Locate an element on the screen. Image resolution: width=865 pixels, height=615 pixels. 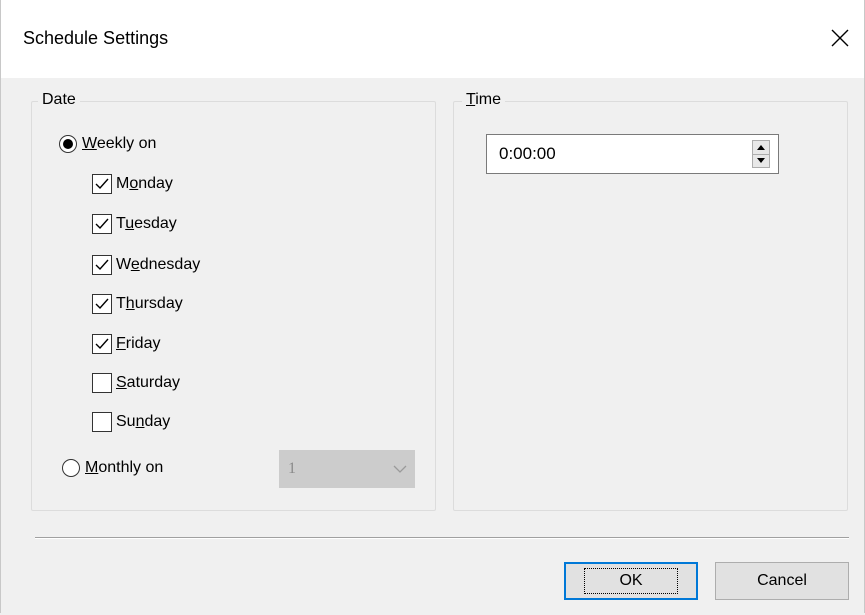
ok-button: OK is located at coordinates (631, 581).